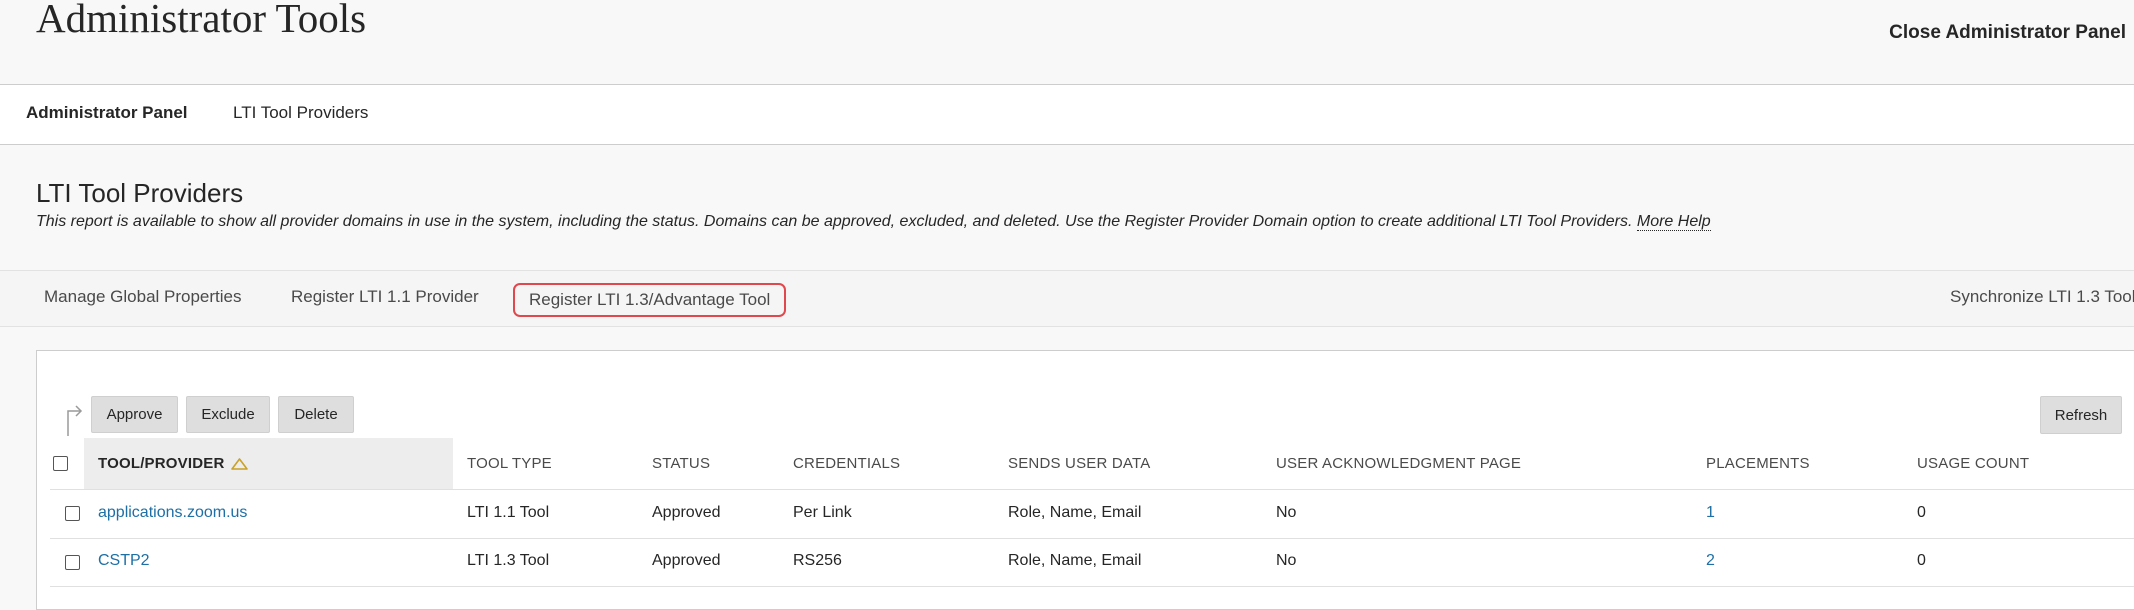 The height and width of the screenshot is (610, 2134). I want to click on exclude-button: Exclude, so click(228, 414).